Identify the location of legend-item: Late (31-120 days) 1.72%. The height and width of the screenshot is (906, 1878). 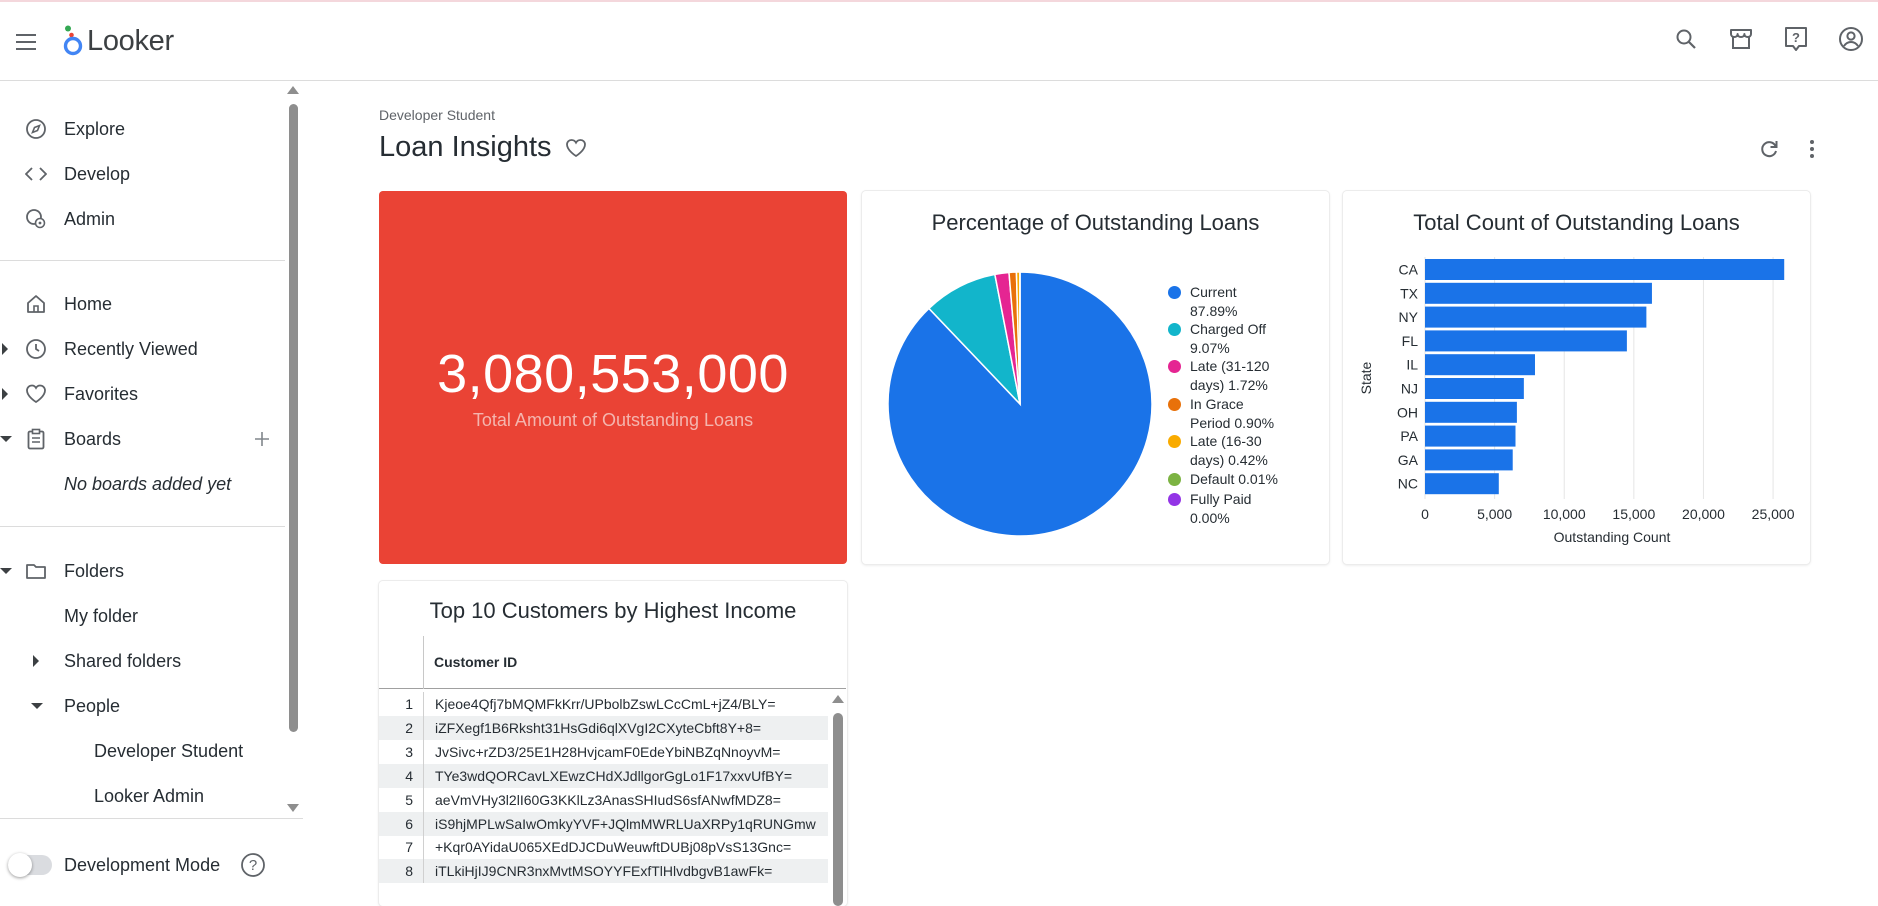
(1244, 375).